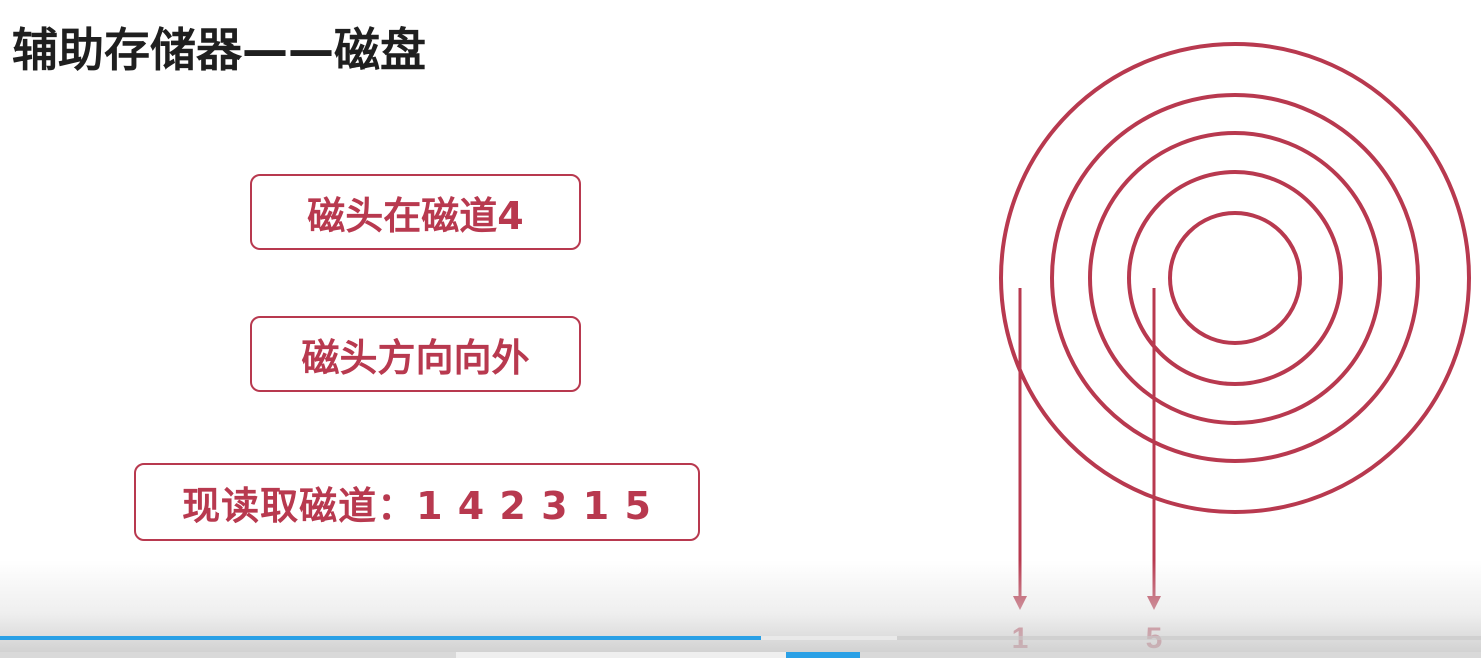 The image size is (1481, 658). Describe the element at coordinates (823, 655) in the screenshot. I see `player-bottom-bar-active` at that location.